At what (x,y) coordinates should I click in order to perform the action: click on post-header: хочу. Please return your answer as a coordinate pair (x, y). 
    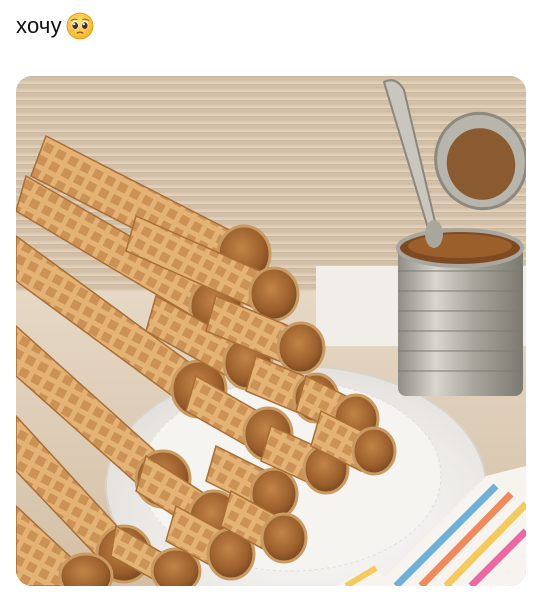
    Looking at the image, I should click on (55, 26).